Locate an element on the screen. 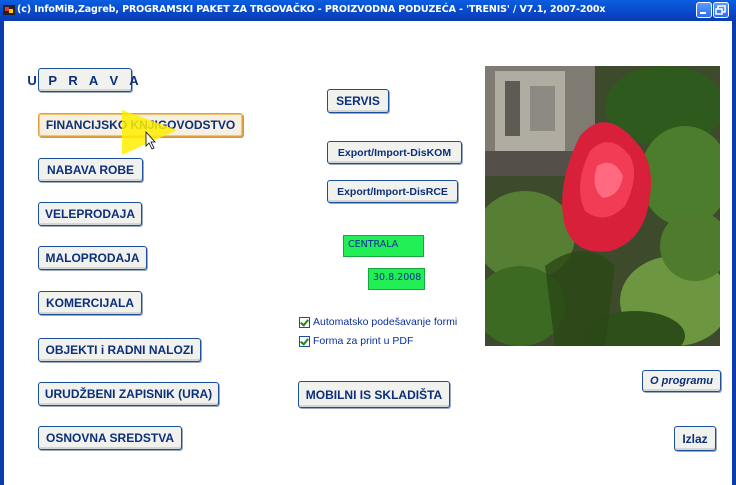 This screenshot has height=485, width=736. location-field: CENTRALA is located at coordinates (383, 246).